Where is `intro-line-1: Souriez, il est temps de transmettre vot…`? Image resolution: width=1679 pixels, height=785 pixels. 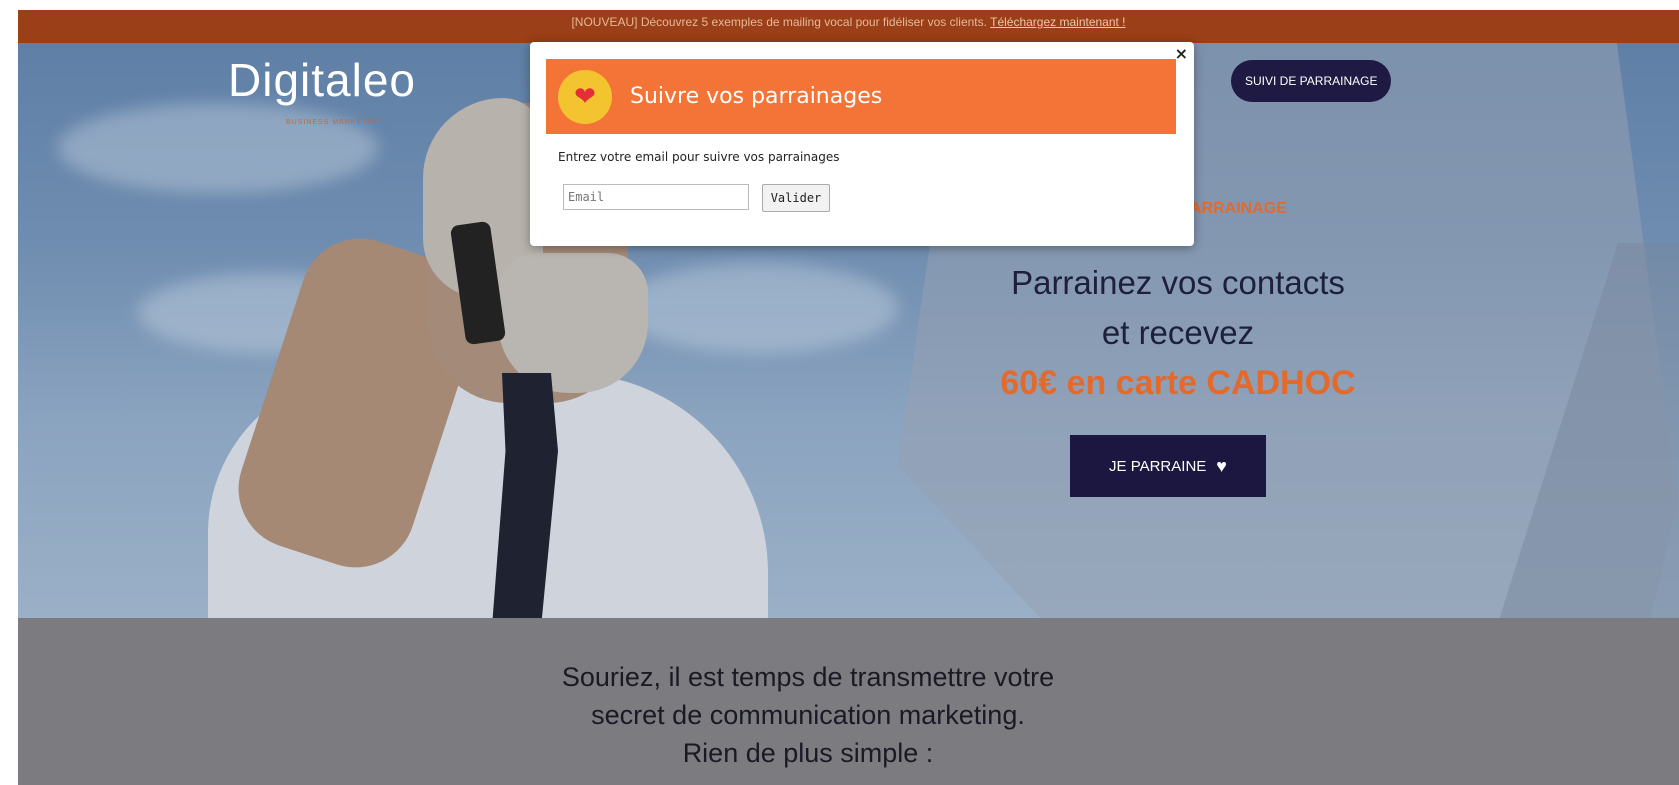 intro-line-1: Souriez, il est temps de transmettre vot… is located at coordinates (808, 677).